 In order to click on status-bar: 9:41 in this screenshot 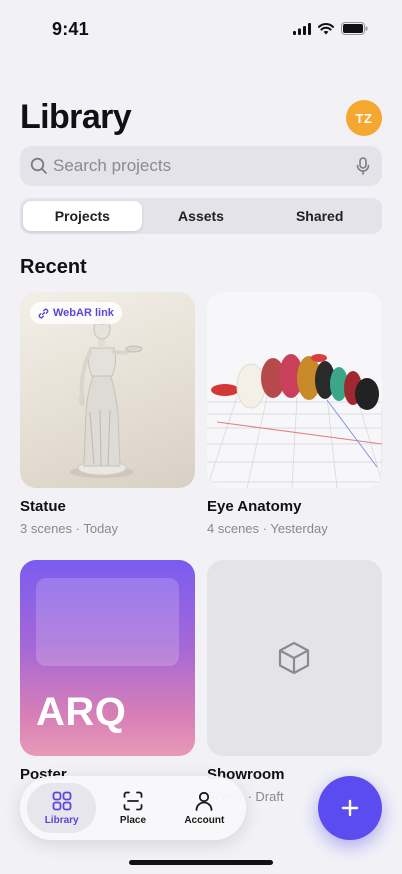, I will do `click(201, 30)`.